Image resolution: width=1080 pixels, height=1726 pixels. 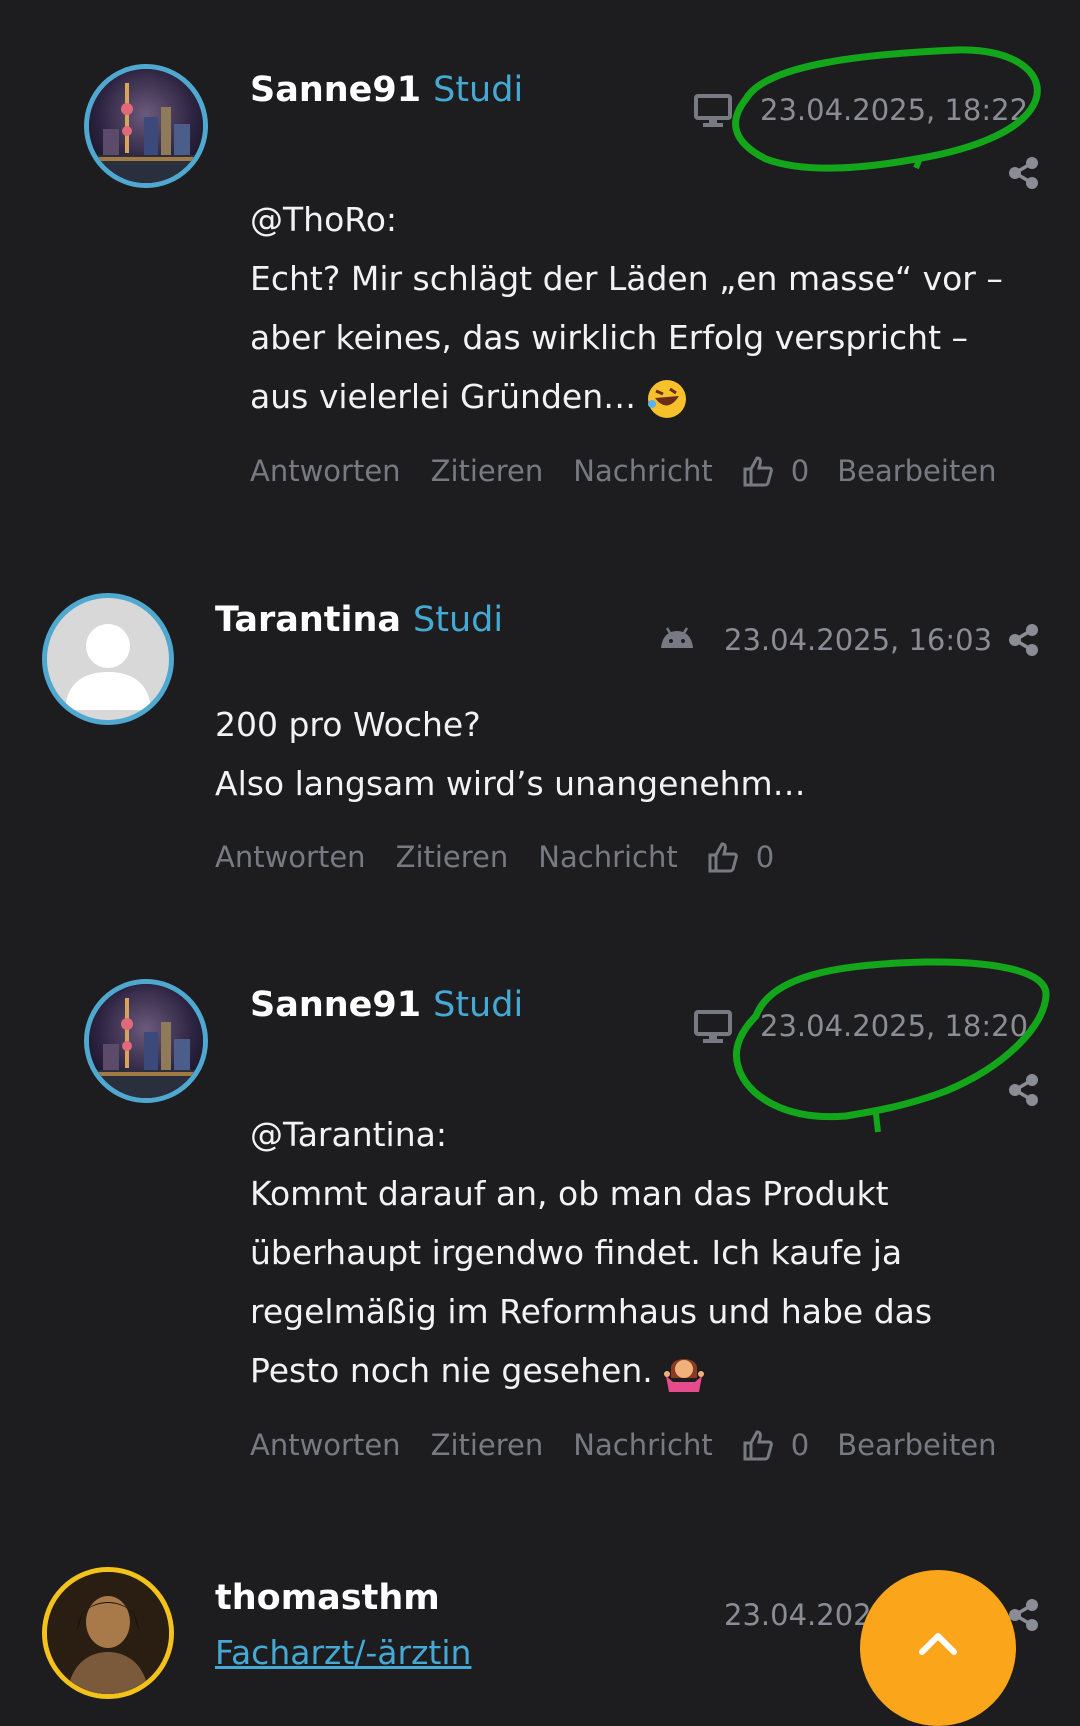 I want to click on post-line: @ThoRo:, so click(x=324, y=219).